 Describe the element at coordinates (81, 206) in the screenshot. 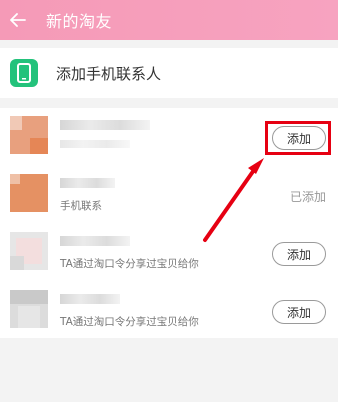

I see `item-subtitle: 手机联系` at that location.